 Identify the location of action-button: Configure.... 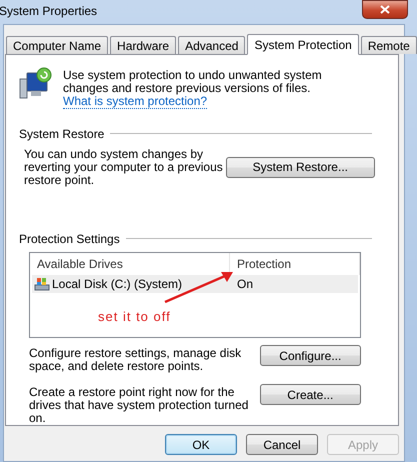
(310, 355).